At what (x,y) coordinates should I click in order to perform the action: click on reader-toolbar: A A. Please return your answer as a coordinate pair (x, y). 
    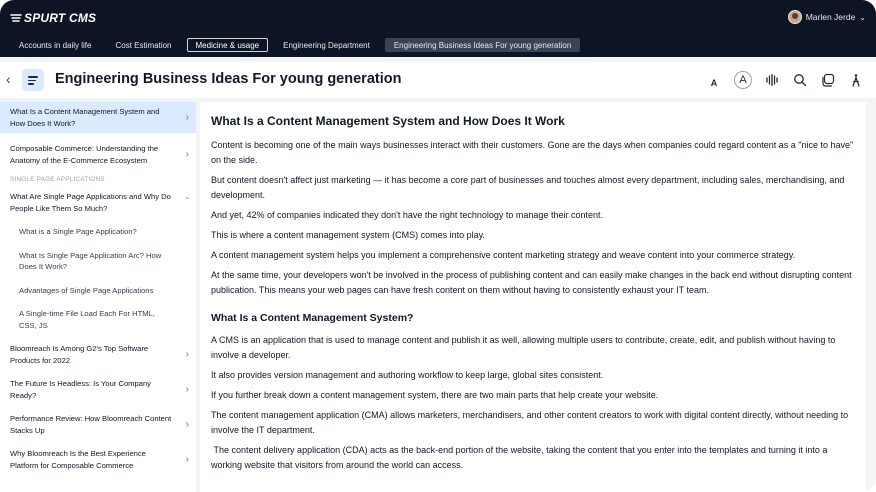
    Looking at the image, I should click on (785, 80).